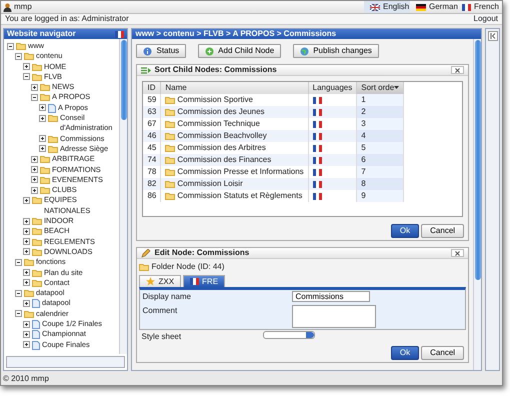 The image size is (510, 400). I want to click on node-info: Folder Node (ID: 44), so click(187, 267).